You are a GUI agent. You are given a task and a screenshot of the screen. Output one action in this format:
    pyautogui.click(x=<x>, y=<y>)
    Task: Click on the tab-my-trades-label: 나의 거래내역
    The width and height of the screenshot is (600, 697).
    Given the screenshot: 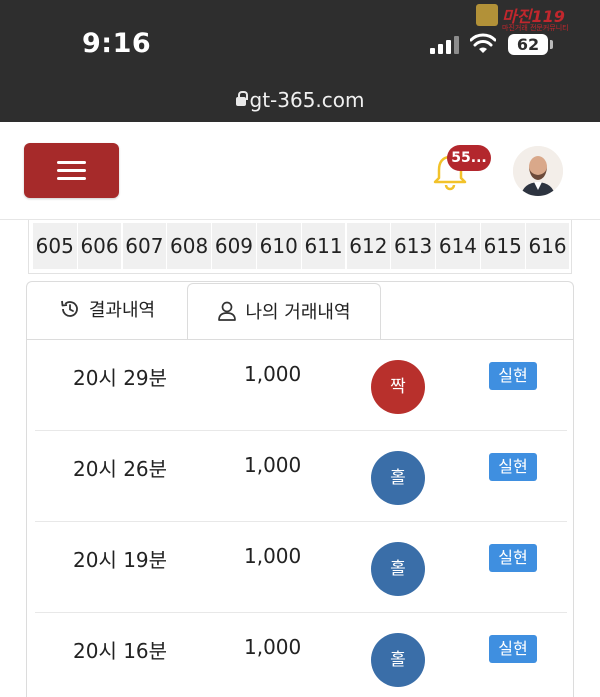 What is the action you would take?
    pyautogui.click(x=298, y=312)
    